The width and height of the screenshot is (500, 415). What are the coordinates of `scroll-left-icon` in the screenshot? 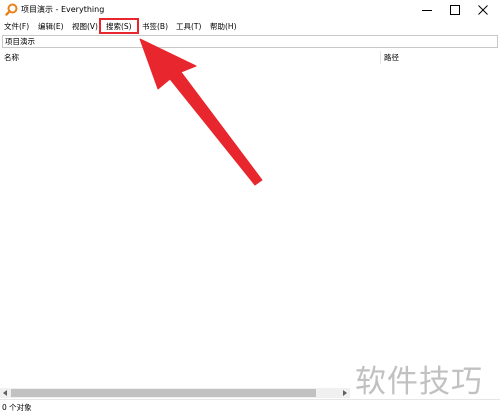 It's located at (5, 393).